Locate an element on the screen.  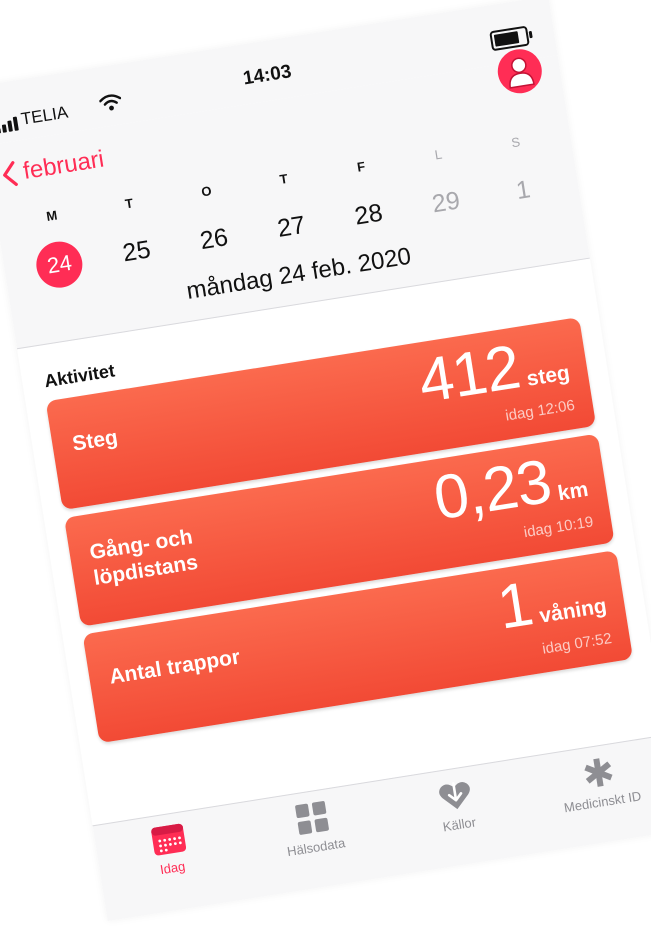
tab-label: Källor is located at coordinates (459, 824).